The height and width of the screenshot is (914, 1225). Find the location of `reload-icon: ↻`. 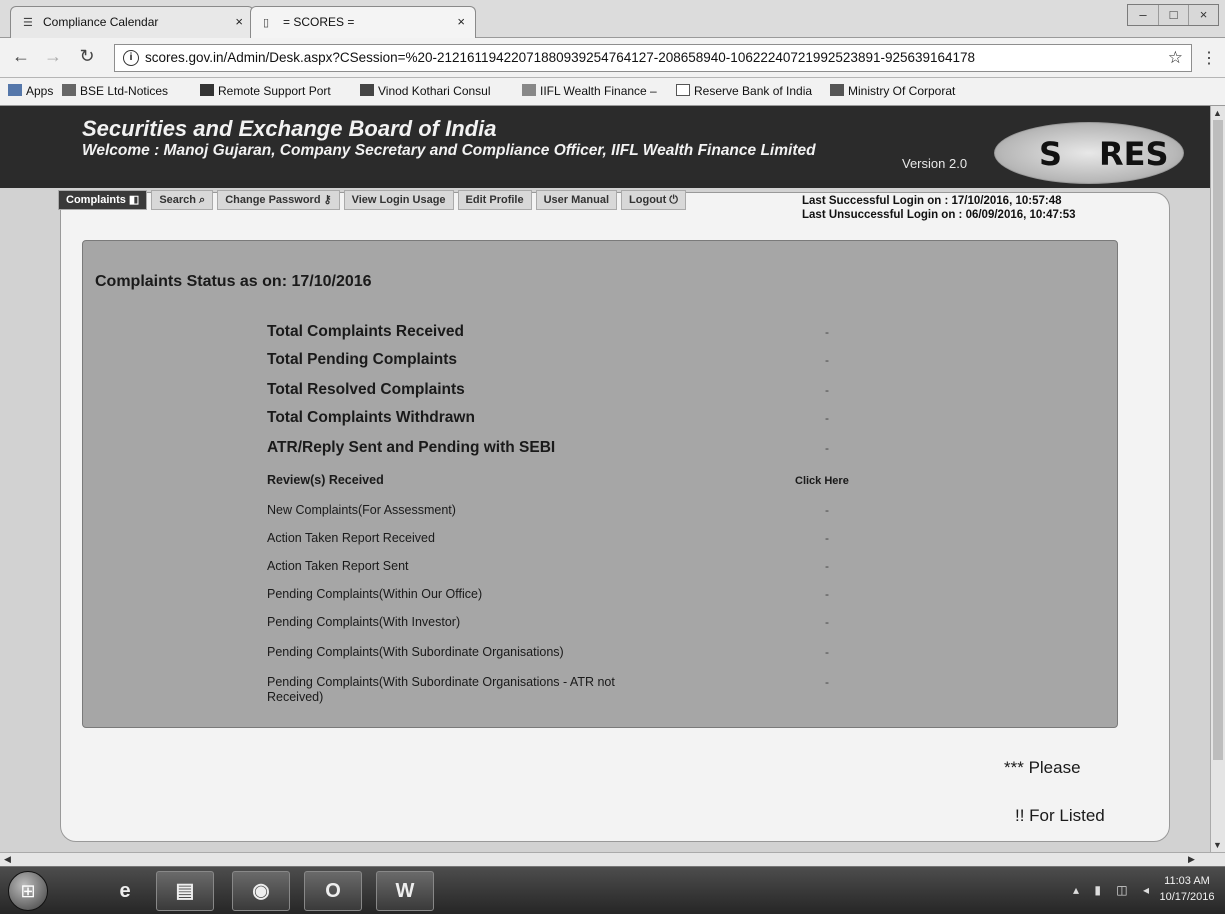

reload-icon: ↻ is located at coordinates (87, 56).